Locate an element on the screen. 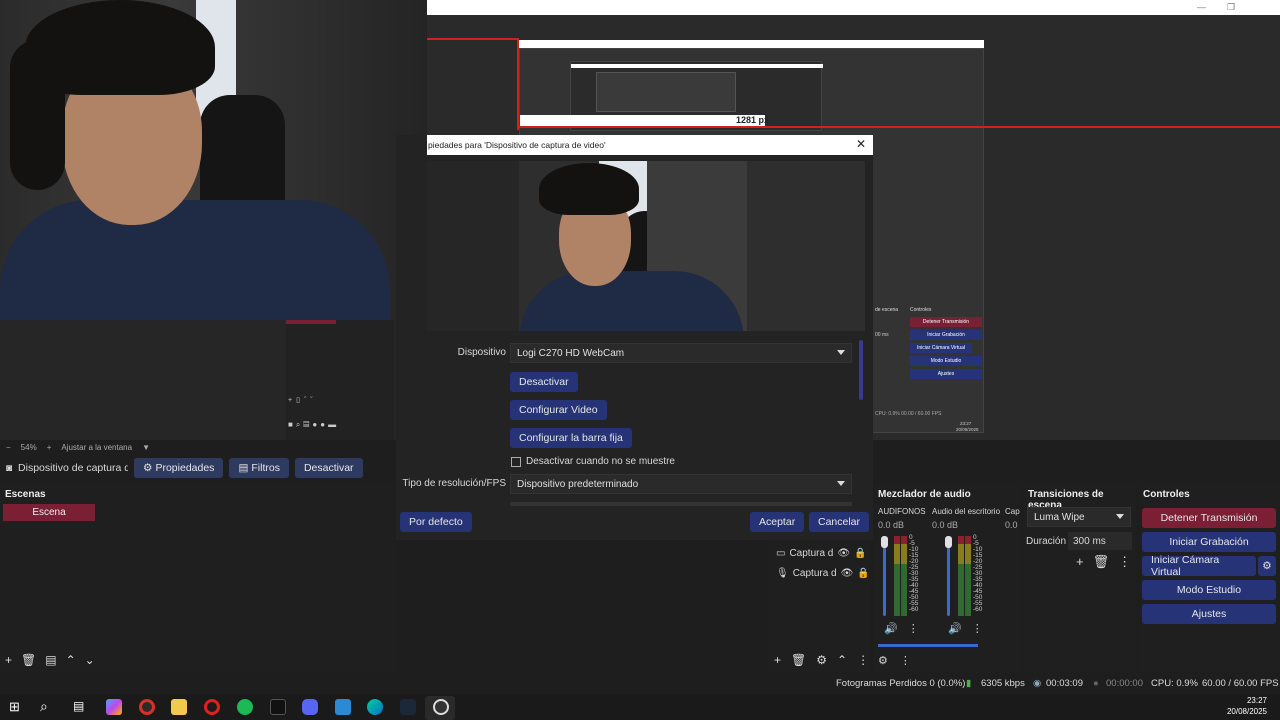 Image resolution: width=1280 pixels, height=720 pixels. stop-stream-button: Detener Transmisión is located at coordinates (1209, 518).